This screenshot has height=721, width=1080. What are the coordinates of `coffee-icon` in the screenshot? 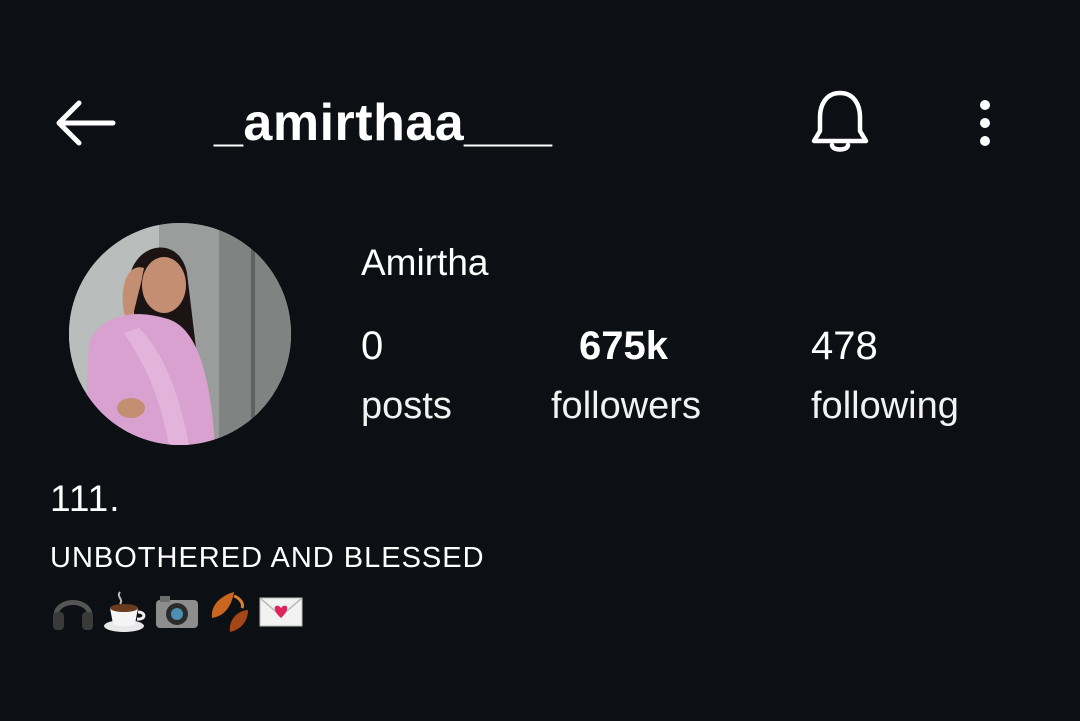 It's located at (125, 611).